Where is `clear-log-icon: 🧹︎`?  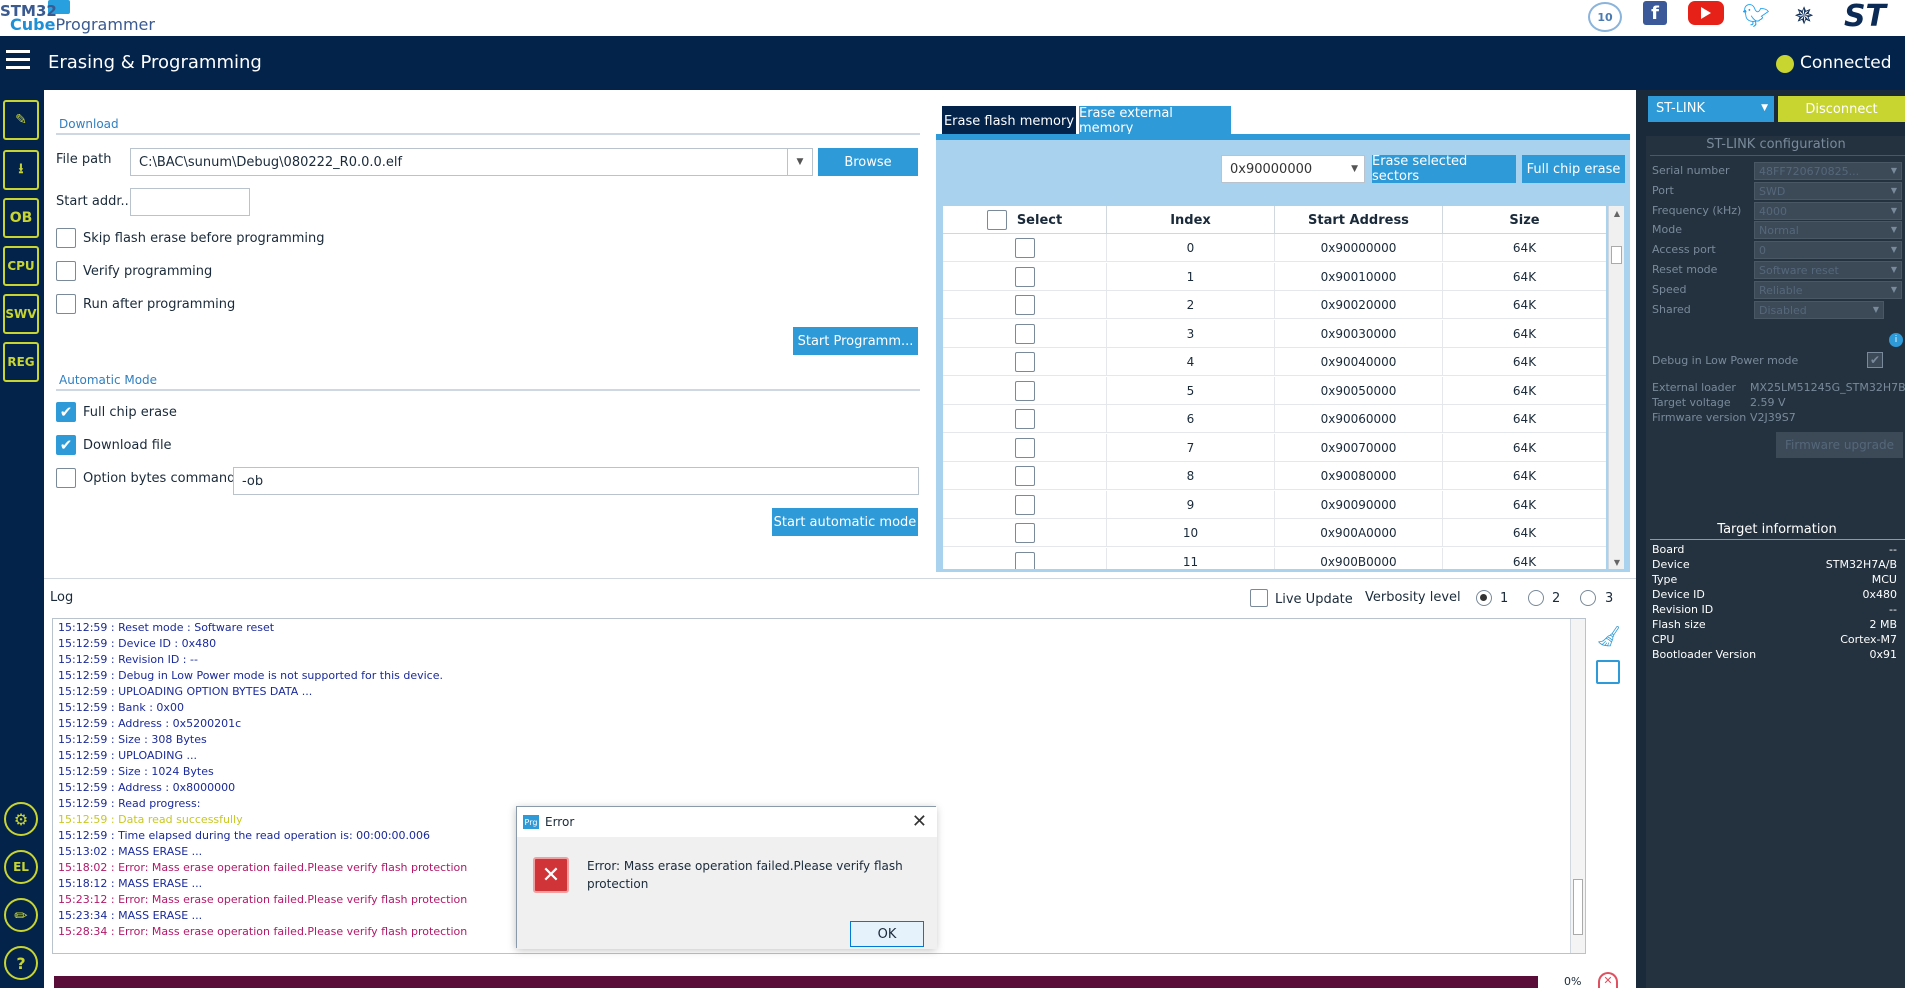
clear-log-icon: 🧹︎ is located at coordinates (1608, 636).